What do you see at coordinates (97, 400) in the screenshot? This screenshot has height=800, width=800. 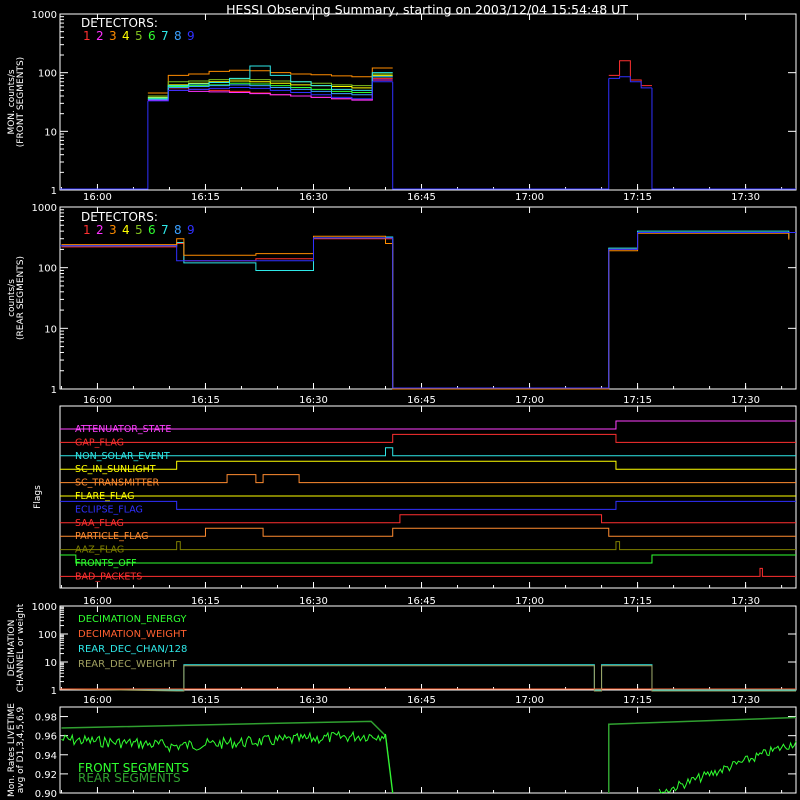 I see `rear-time-tick-label: 16:00` at bounding box center [97, 400].